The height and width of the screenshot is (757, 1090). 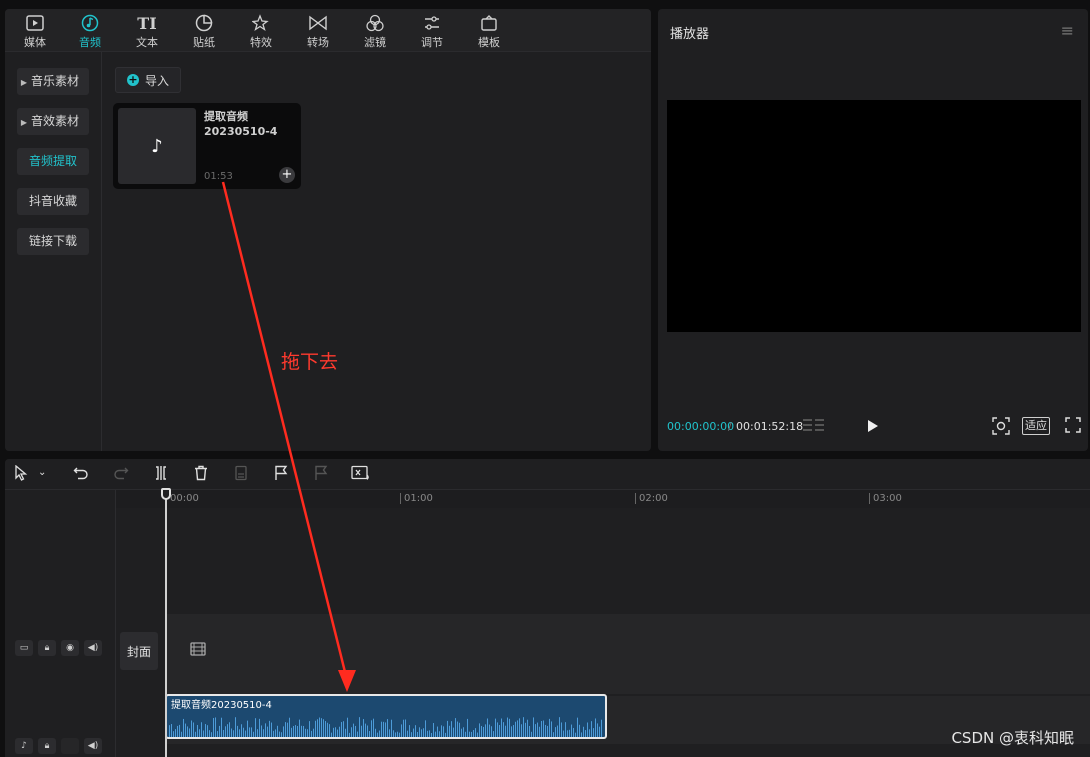 I want to click on tab-effects: 特效, so click(x=261, y=32).